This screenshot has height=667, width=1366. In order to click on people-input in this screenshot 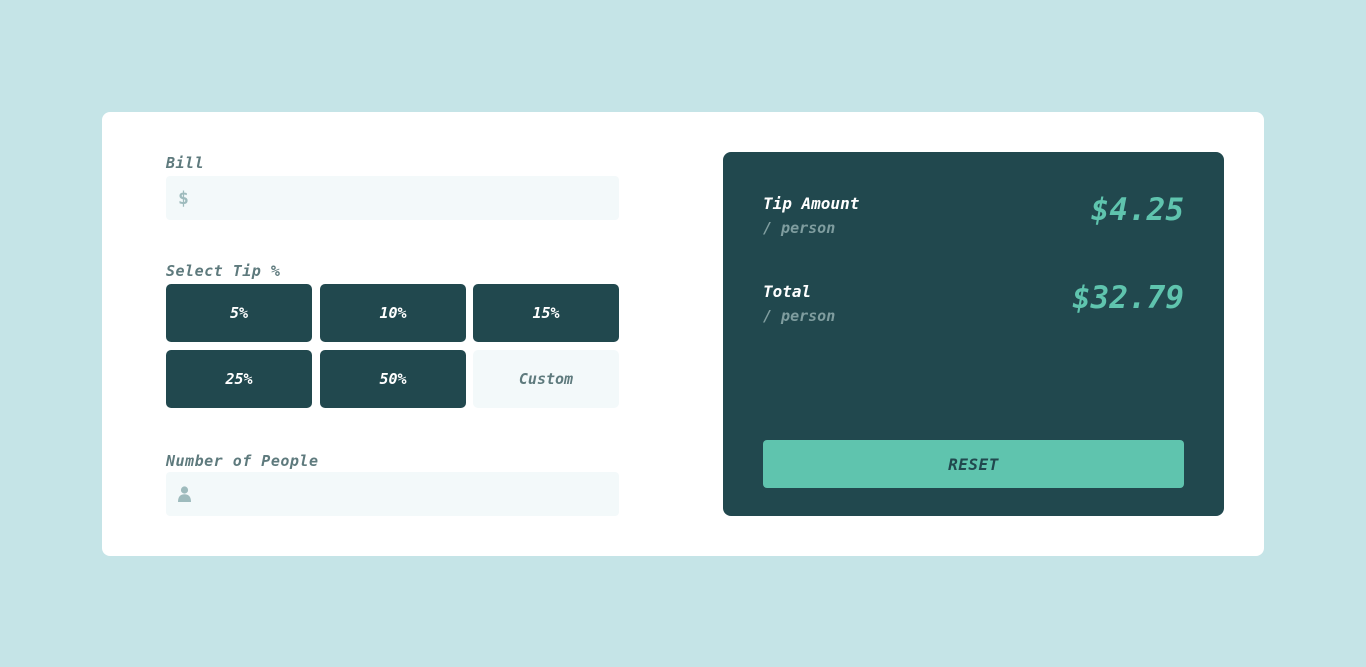, I will do `click(392, 494)`.